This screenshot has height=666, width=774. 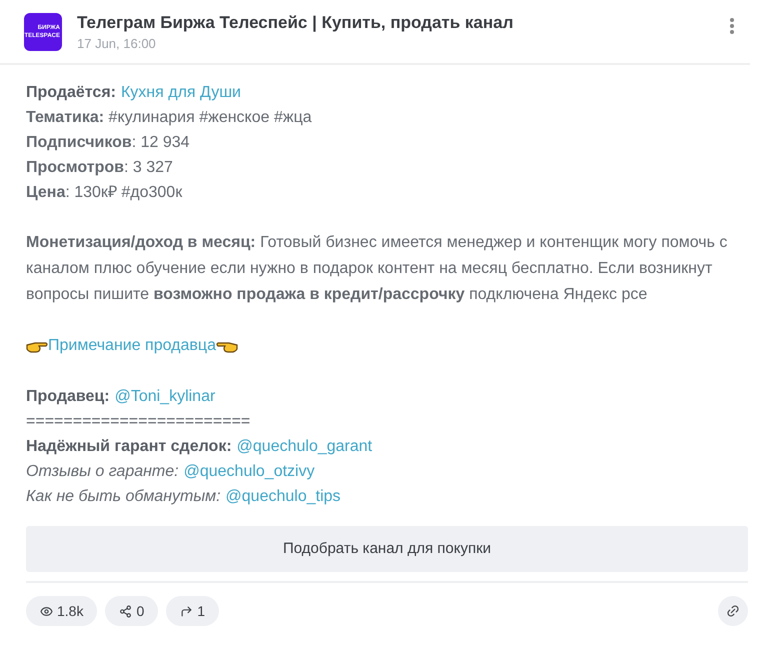 What do you see at coordinates (165, 396) in the screenshot?
I see `field-link: @Toni_kylinar` at bounding box center [165, 396].